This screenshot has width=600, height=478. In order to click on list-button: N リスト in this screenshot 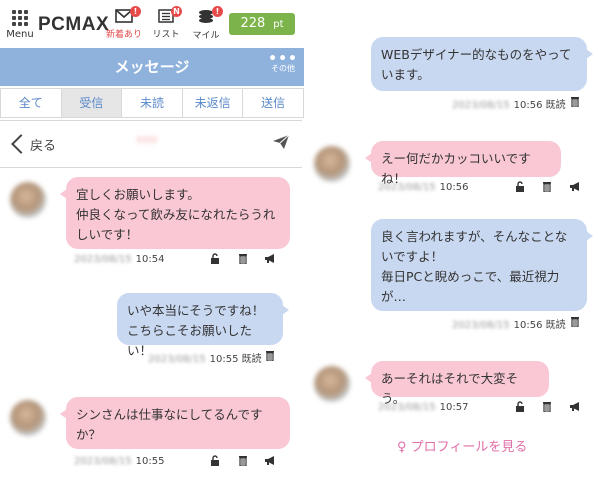, I will do `click(166, 23)`.